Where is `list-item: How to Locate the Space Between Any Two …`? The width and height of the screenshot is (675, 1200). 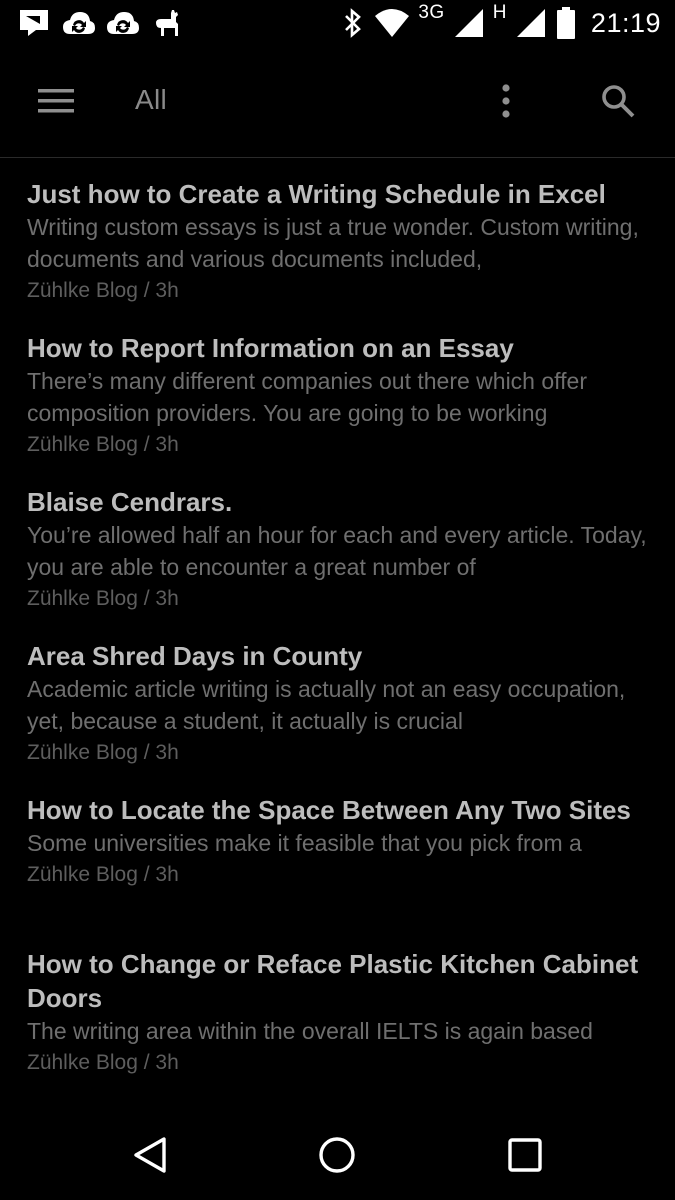
list-item: How to Locate the Space Between Any Two … is located at coordinates (337, 842).